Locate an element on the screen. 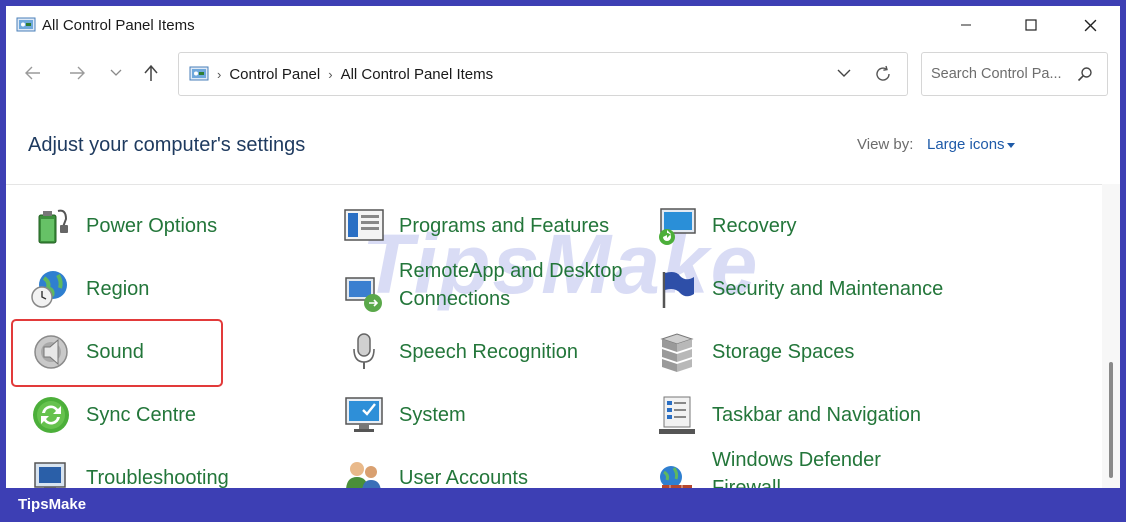 The image size is (1126, 522). item-label: Programs and Features is located at coordinates (504, 226).